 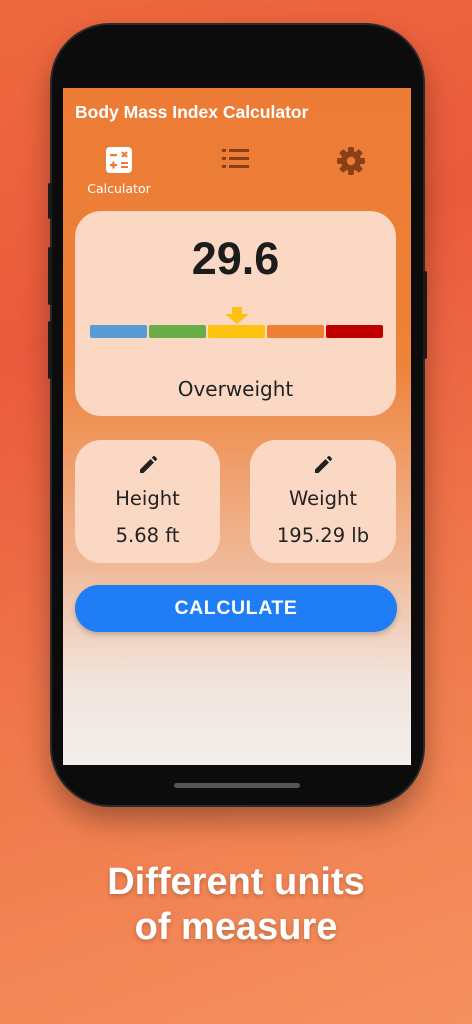 I want to click on tab-list, so click(x=236, y=161).